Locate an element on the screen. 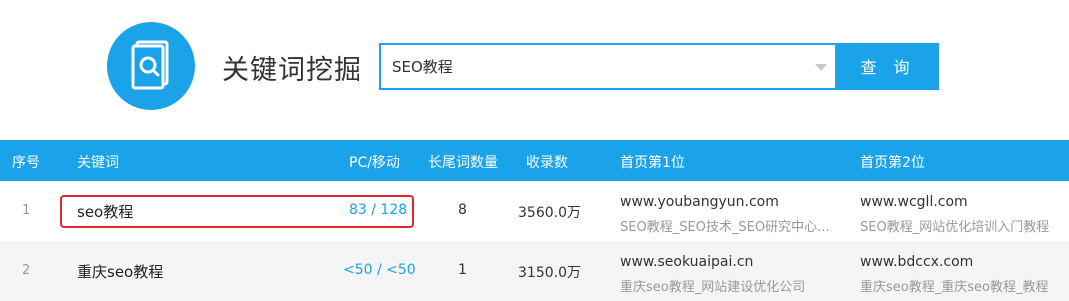 The width and height of the screenshot is (1069, 301). row-index: 2 is located at coordinates (26, 270).